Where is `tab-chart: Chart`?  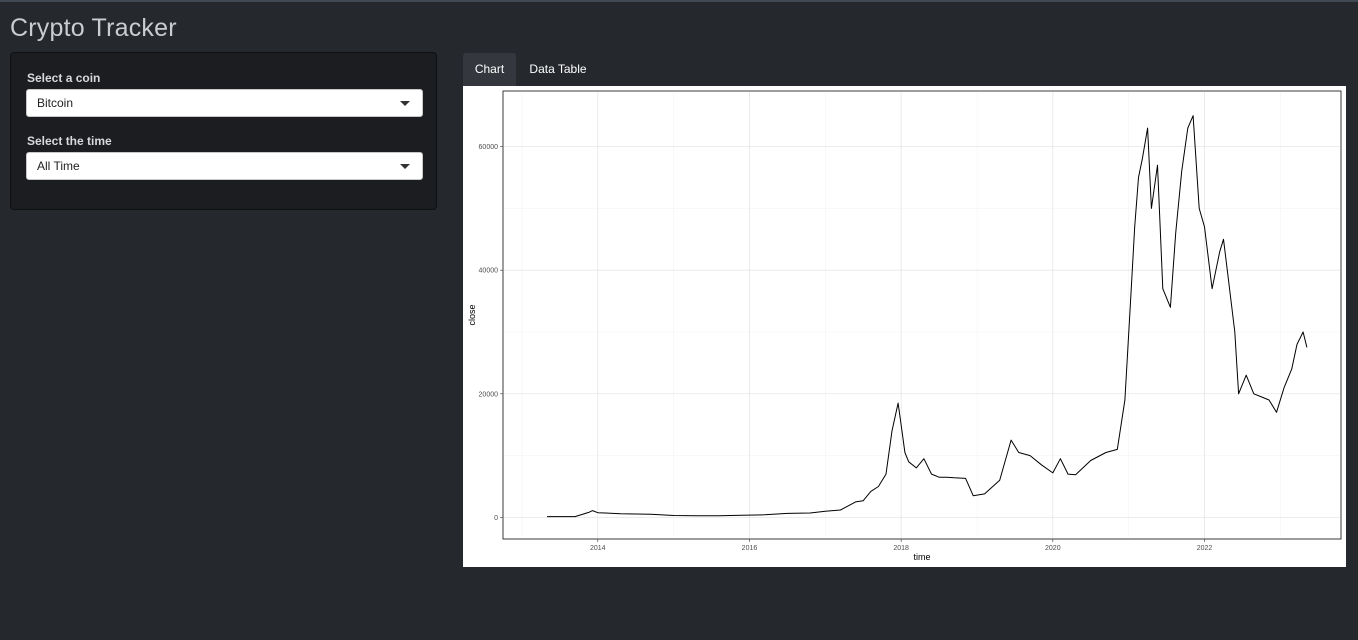
tab-chart: Chart is located at coordinates (489, 69).